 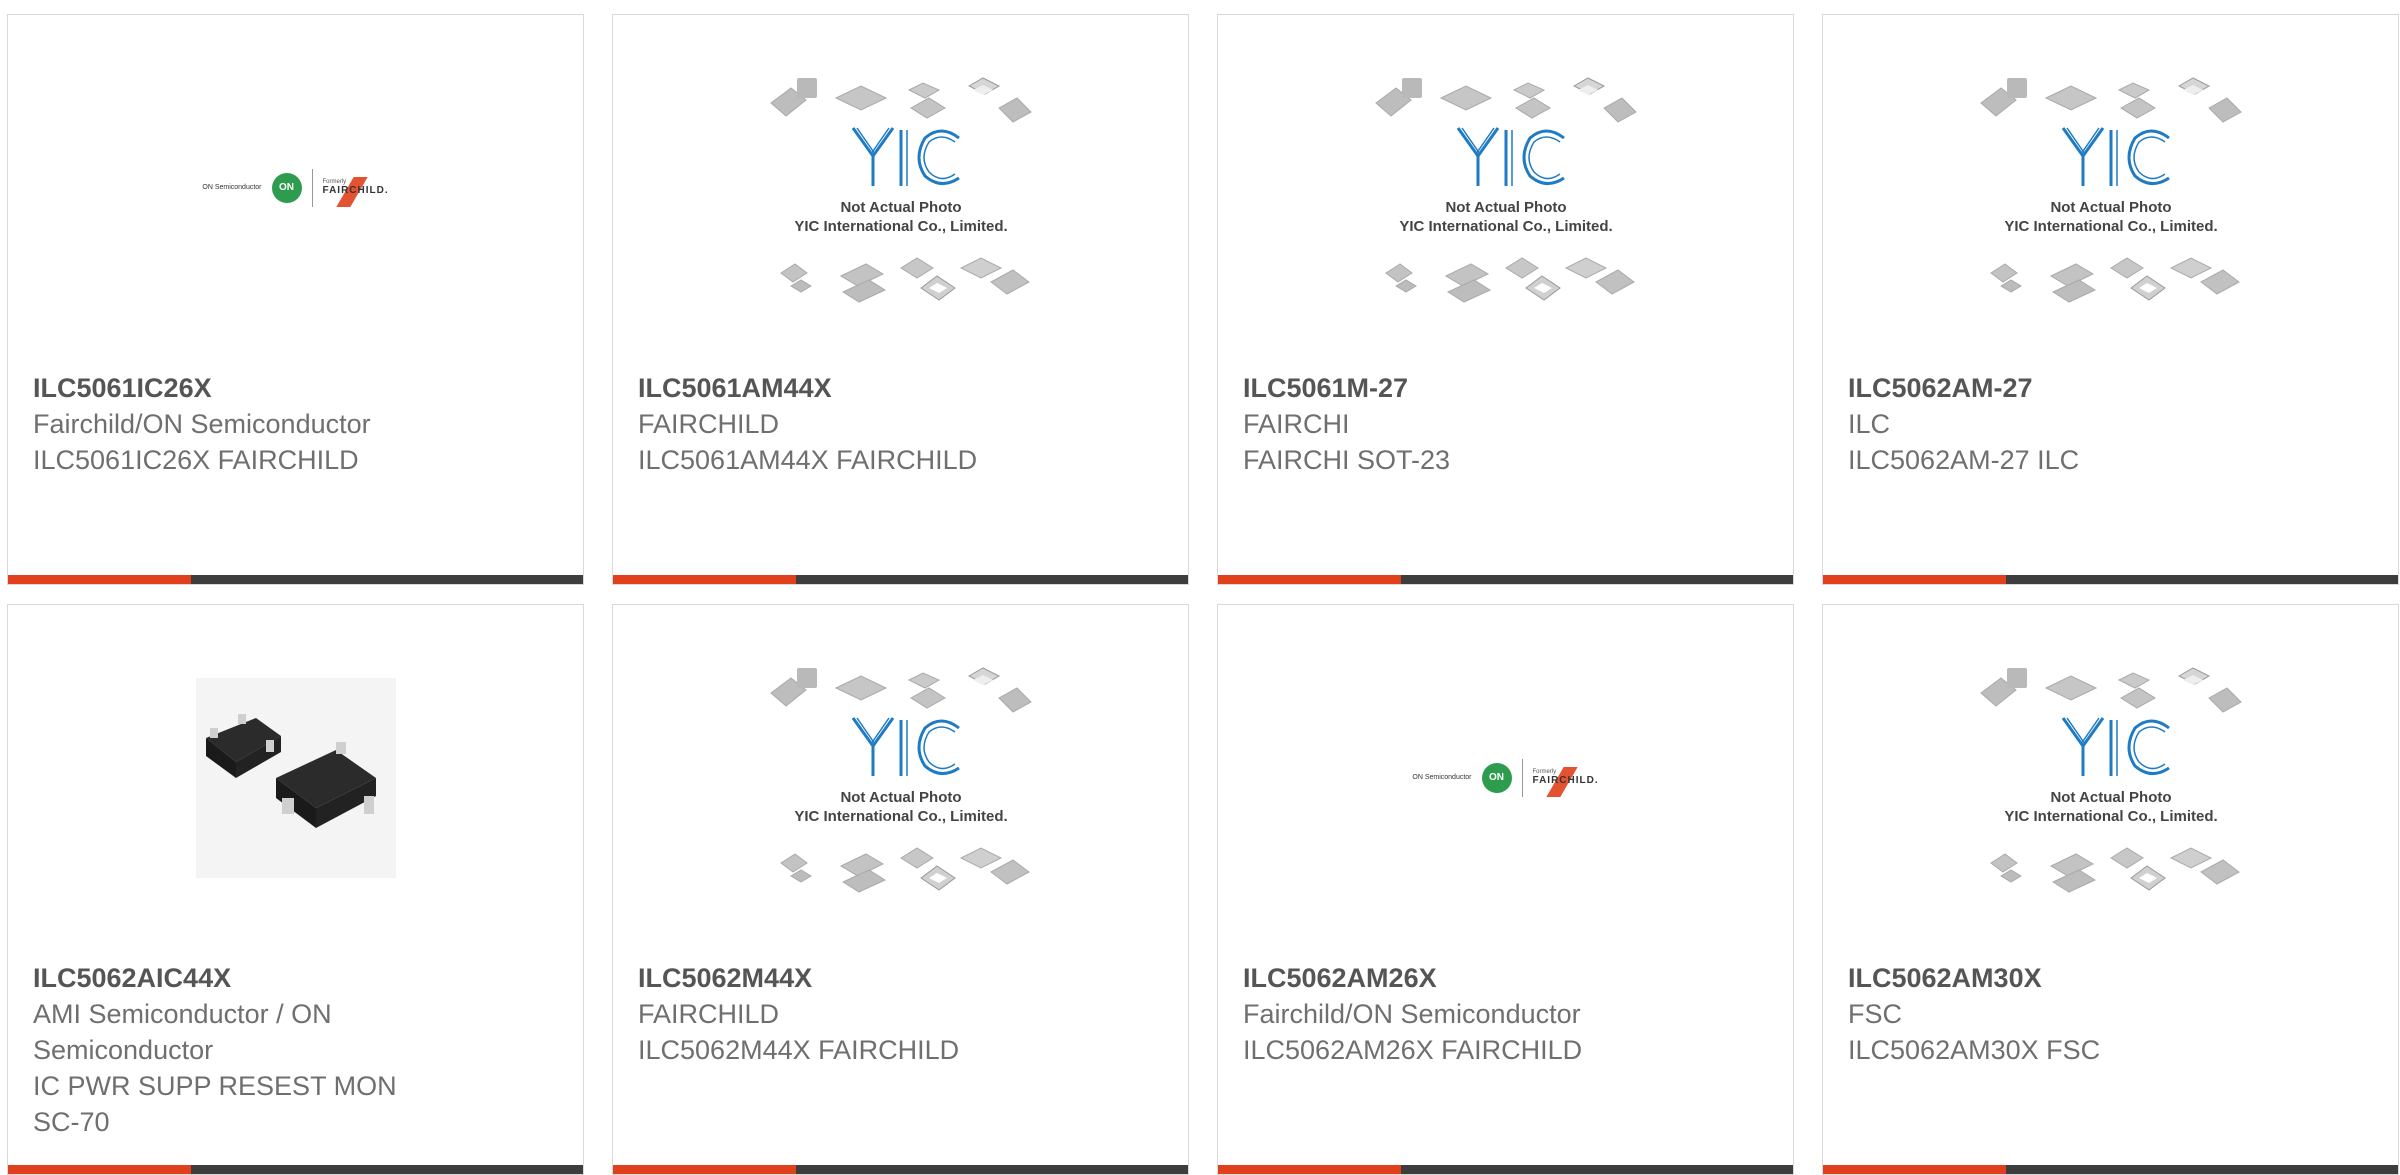 What do you see at coordinates (808, 460) in the screenshot?
I see `product-detail-line: ILC5061AM44X FAIRCHILD` at bounding box center [808, 460].